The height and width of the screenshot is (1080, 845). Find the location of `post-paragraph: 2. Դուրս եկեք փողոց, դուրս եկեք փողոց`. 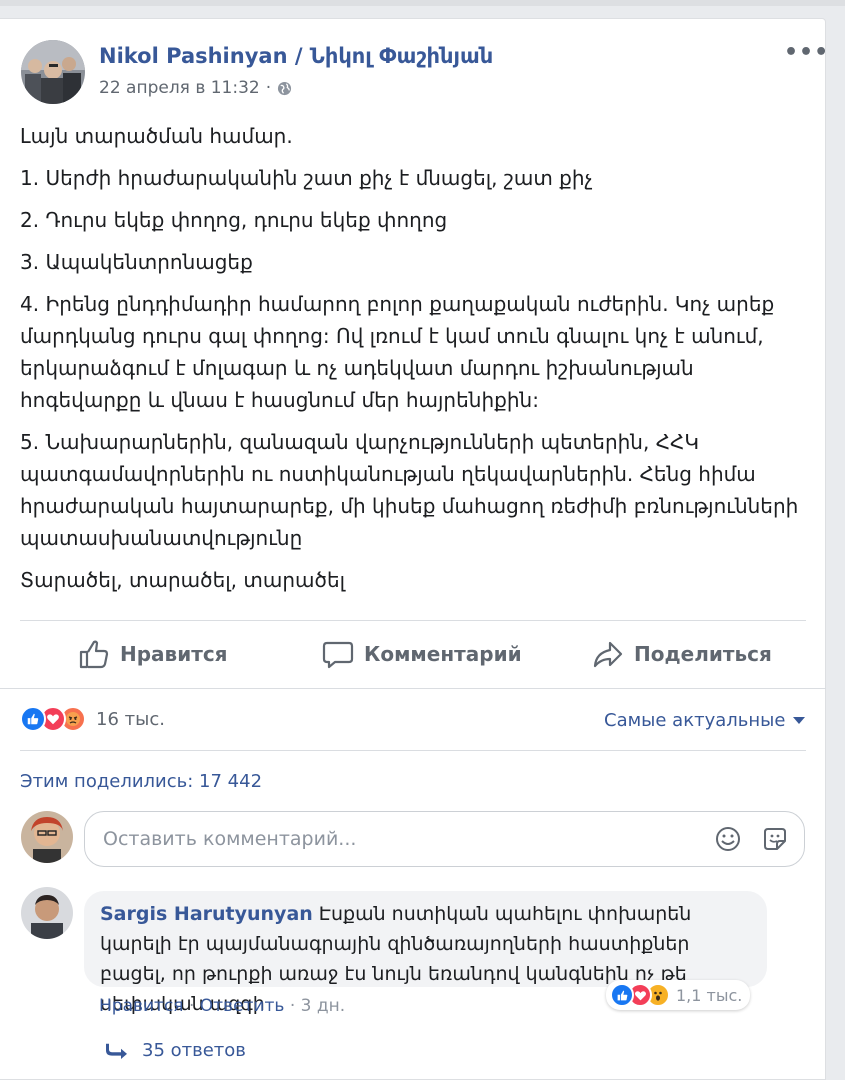

post-paragraph: 2. Դուրս եկեք փողոց, դուրս եկեք փողոց is located at coordinates (234, 220).